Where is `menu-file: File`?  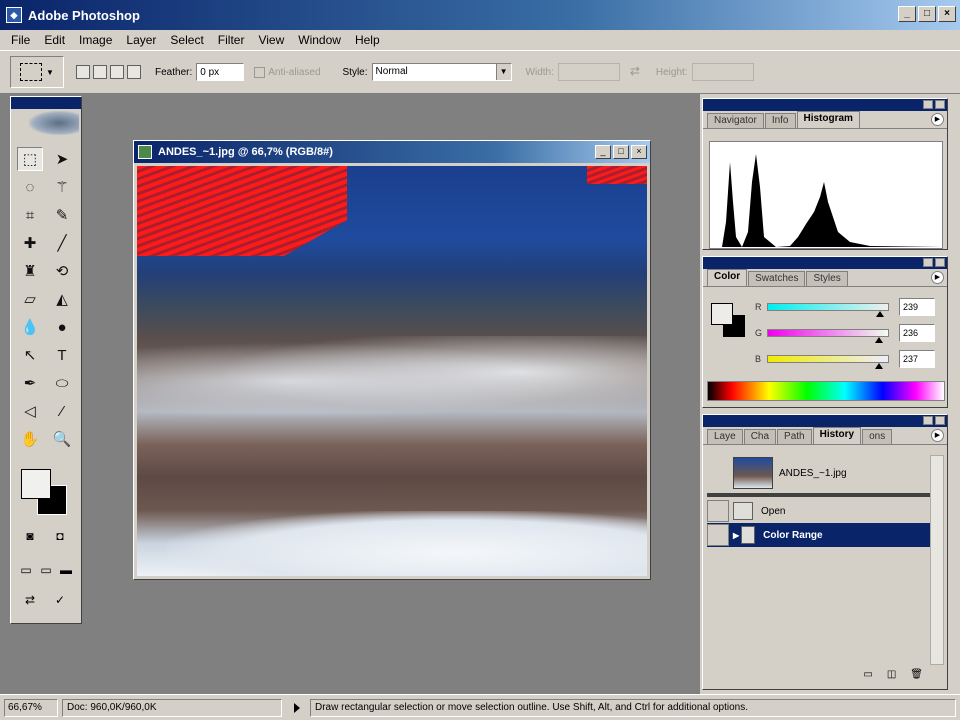
menu-file: File is located at coordinates (20, 40).